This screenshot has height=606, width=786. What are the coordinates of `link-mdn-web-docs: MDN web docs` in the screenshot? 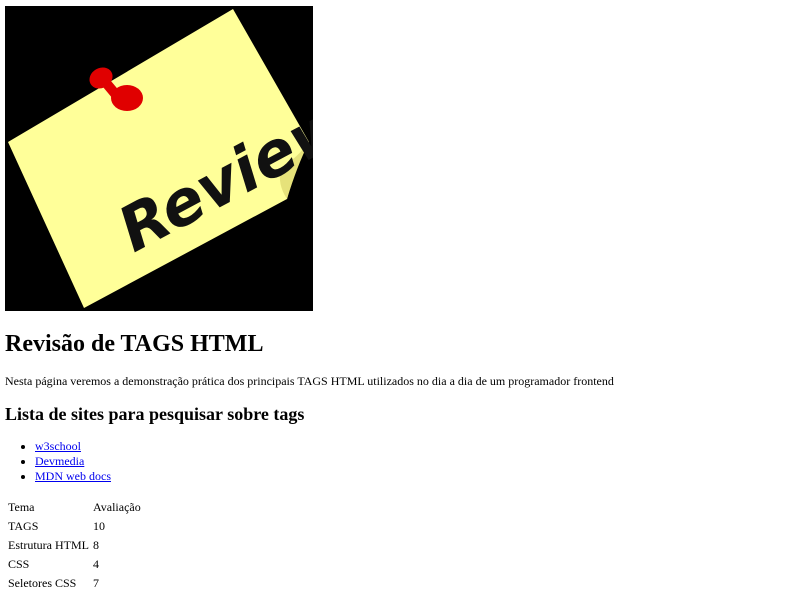 It's located at (73, 476).